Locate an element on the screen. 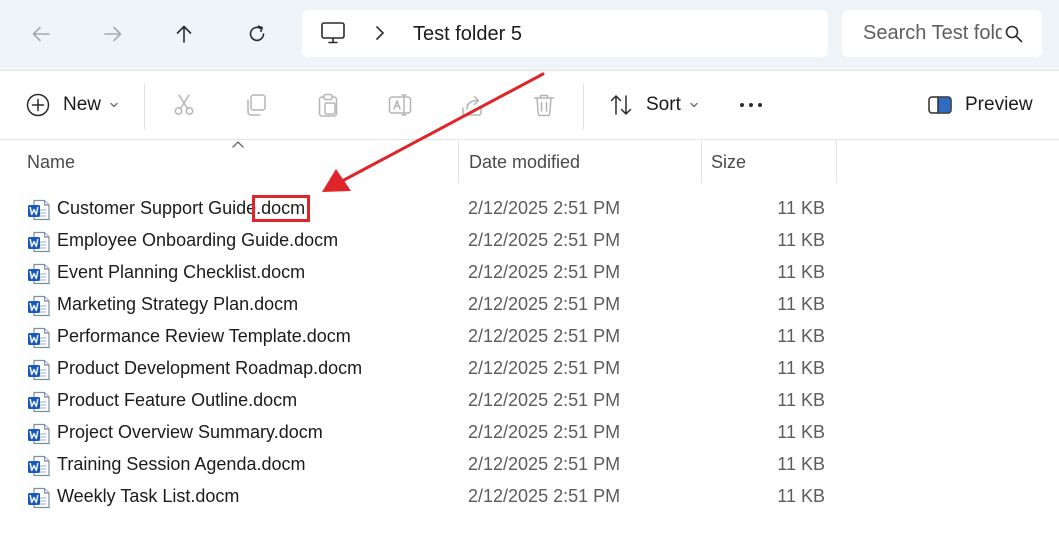 This screenshot has width=1059, height=540. scissors-icon is located at coordinates (184, 104).